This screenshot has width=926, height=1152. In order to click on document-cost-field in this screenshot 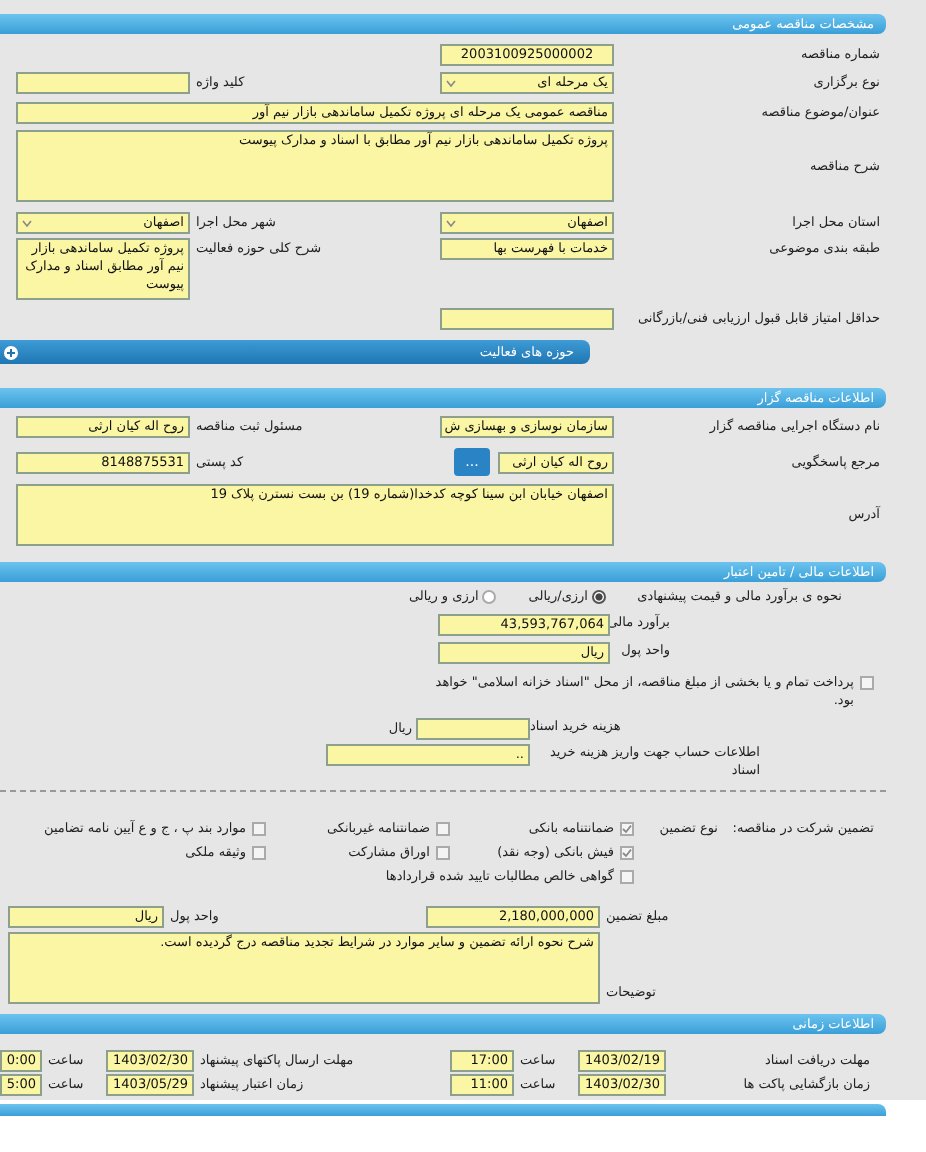, I will do `click(473, 729)`.